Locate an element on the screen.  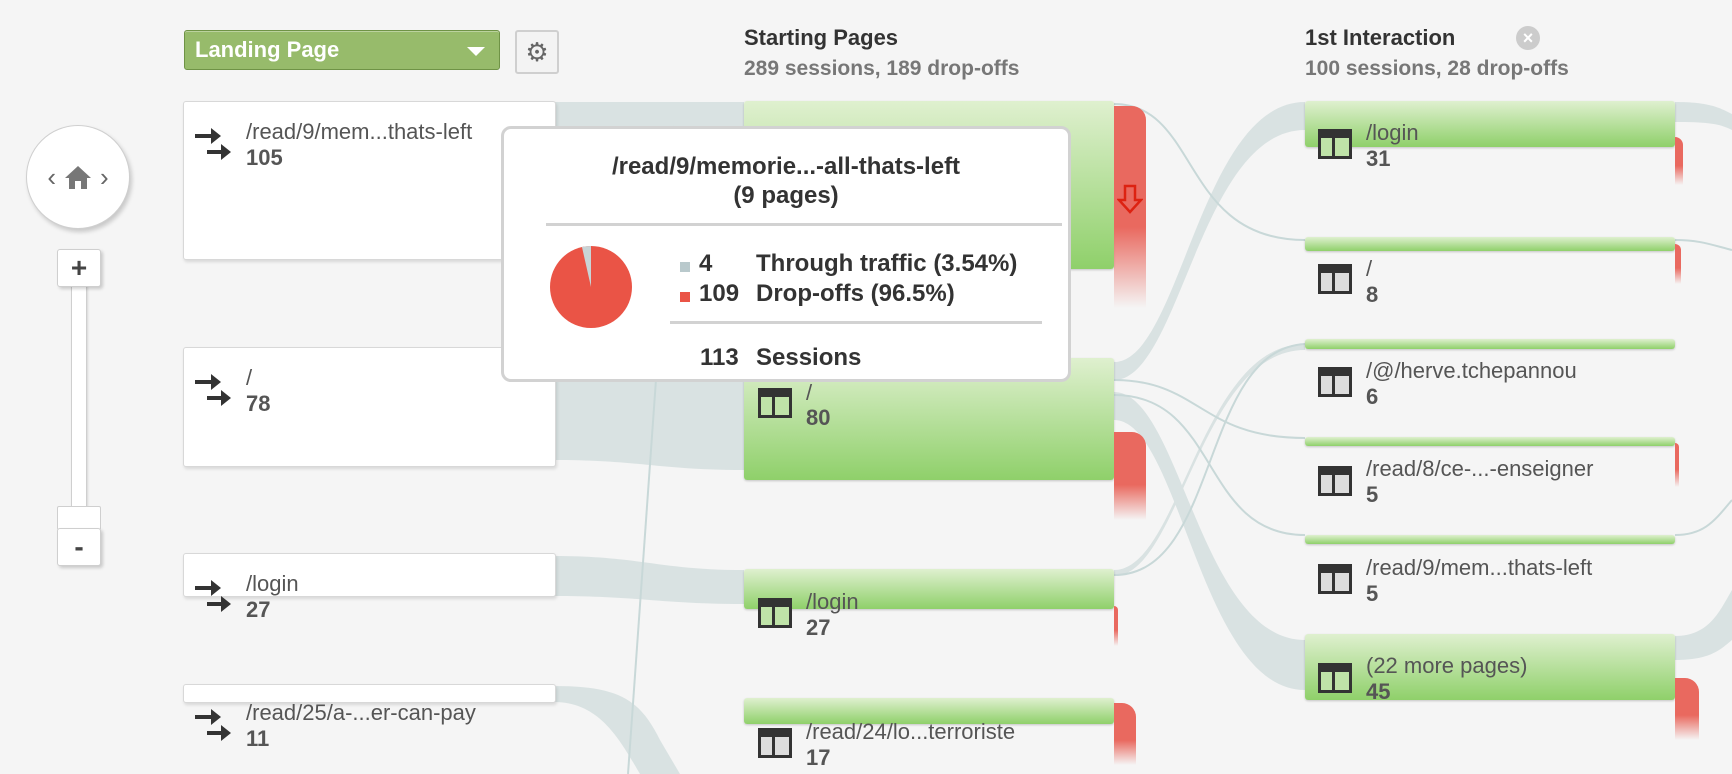
drop-count: 109 is located at coordinates (719, 293).